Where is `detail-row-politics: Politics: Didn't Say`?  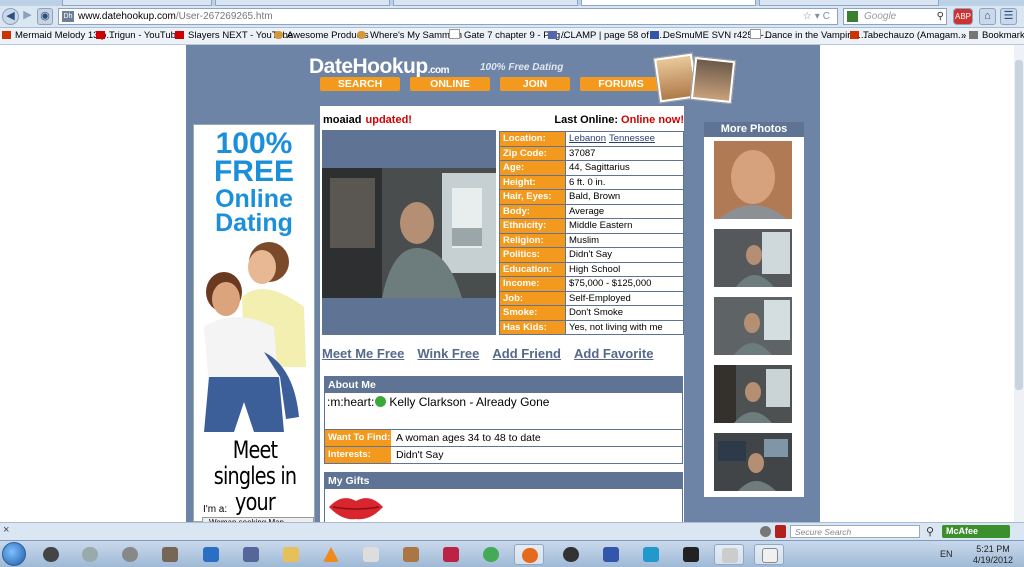 detail-row-politics: Politics: Didn't Say is located at coordinates (591, 255).